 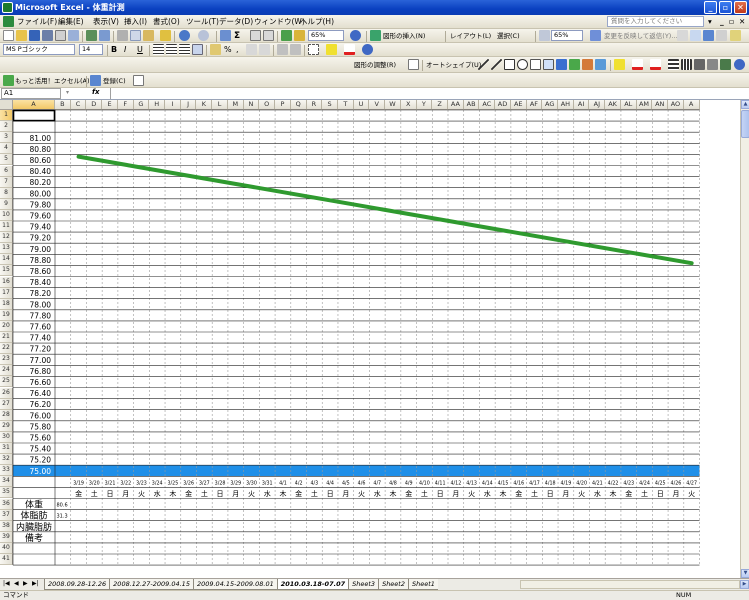 I want to click on menu-tools: ツール(T), so click(x=202, y=22).